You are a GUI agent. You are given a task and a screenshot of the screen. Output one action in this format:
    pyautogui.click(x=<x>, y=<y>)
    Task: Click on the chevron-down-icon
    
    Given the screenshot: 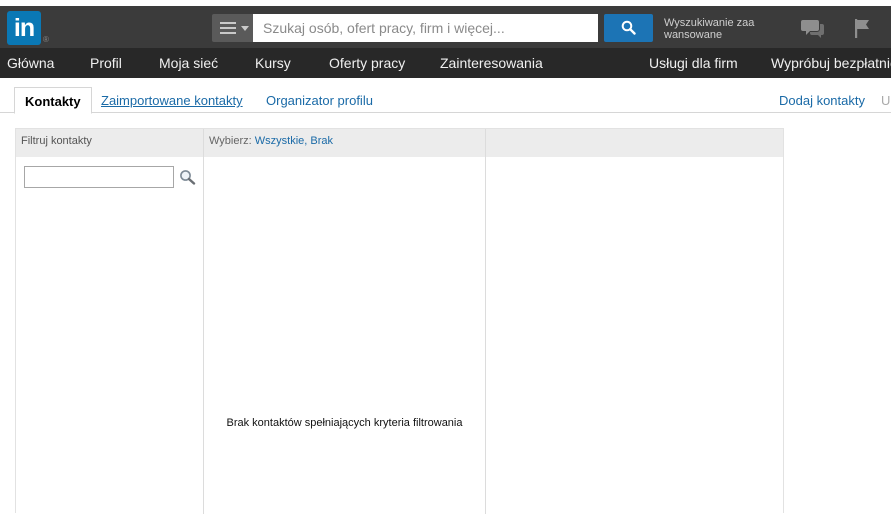 What is the action you would take?
    pyautogui.click(x=245, y=28)
    